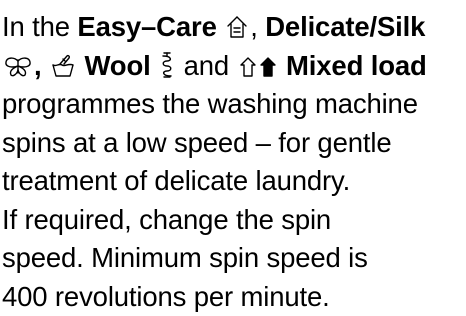 The image size is (466, 316). I want to click on line-1: In the Easy–Care , Delicate/Silk, so click(233, 27).